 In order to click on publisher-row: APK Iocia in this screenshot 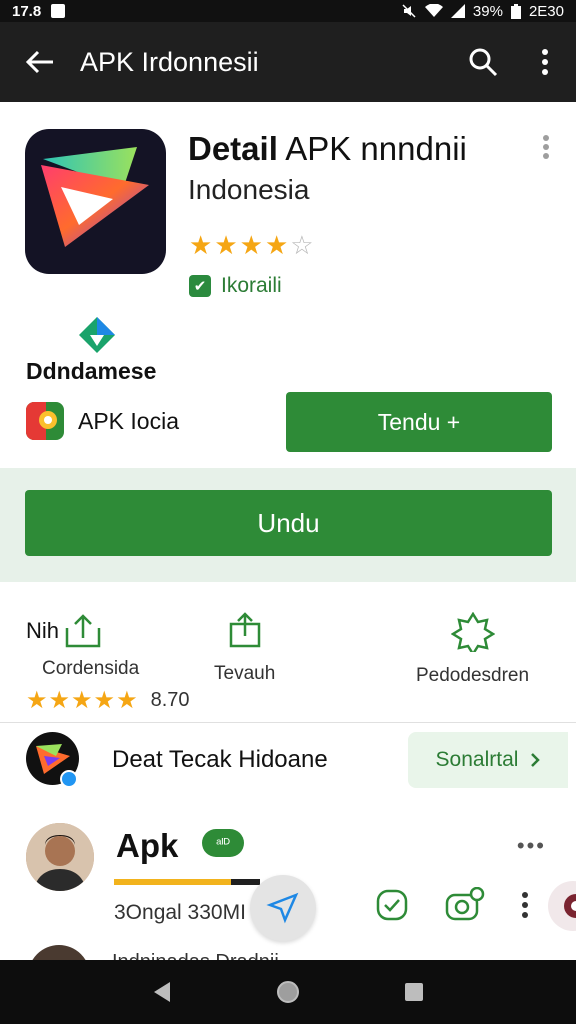, I will do `click(102, 421)`.